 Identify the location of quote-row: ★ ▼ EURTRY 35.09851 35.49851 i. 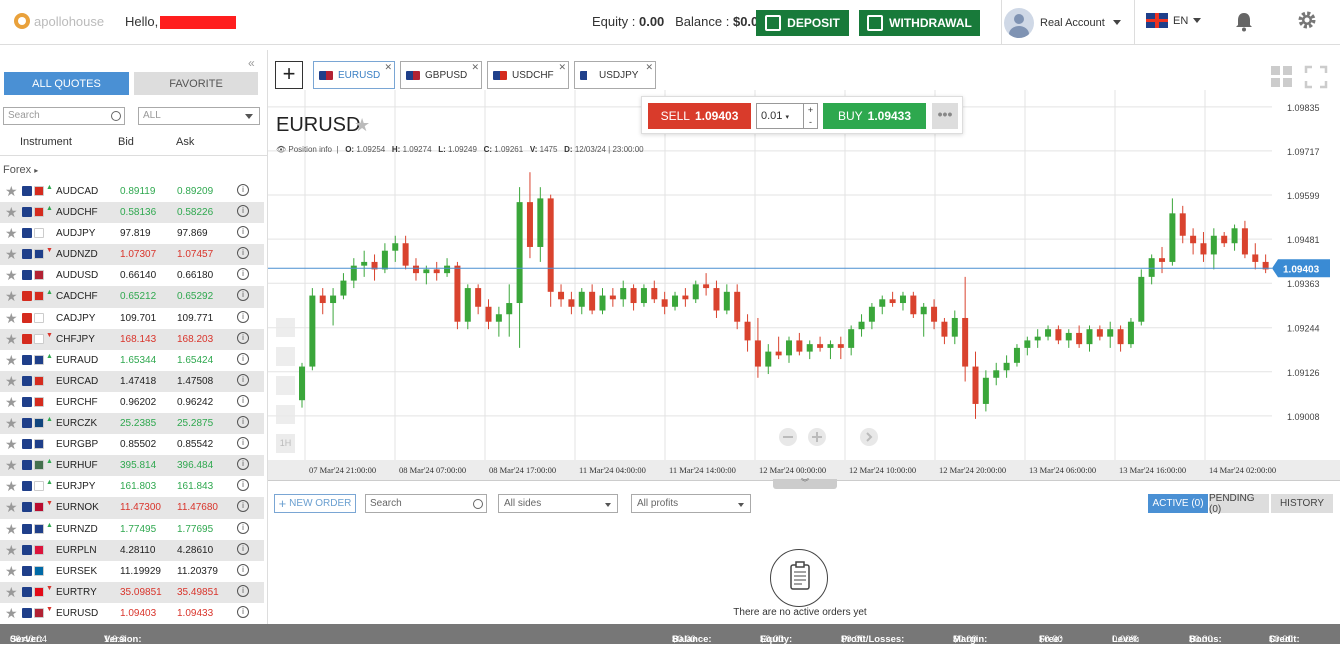
(132, 592).